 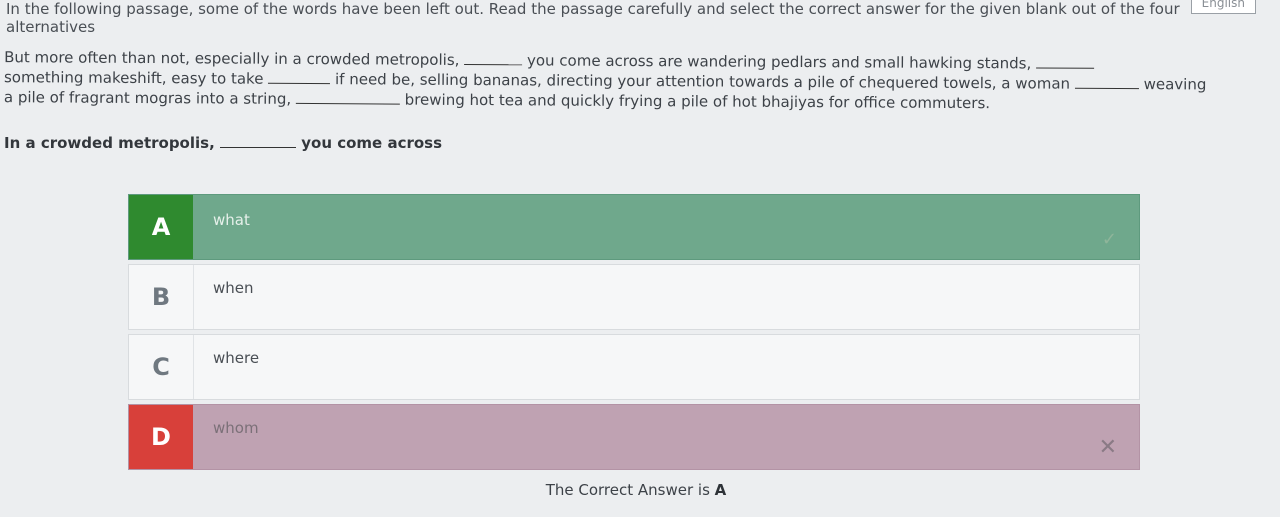 What do you see at coordinates (236, 358) in the screenshot?
I see `option-text: where` at bounding box center [236, 358].